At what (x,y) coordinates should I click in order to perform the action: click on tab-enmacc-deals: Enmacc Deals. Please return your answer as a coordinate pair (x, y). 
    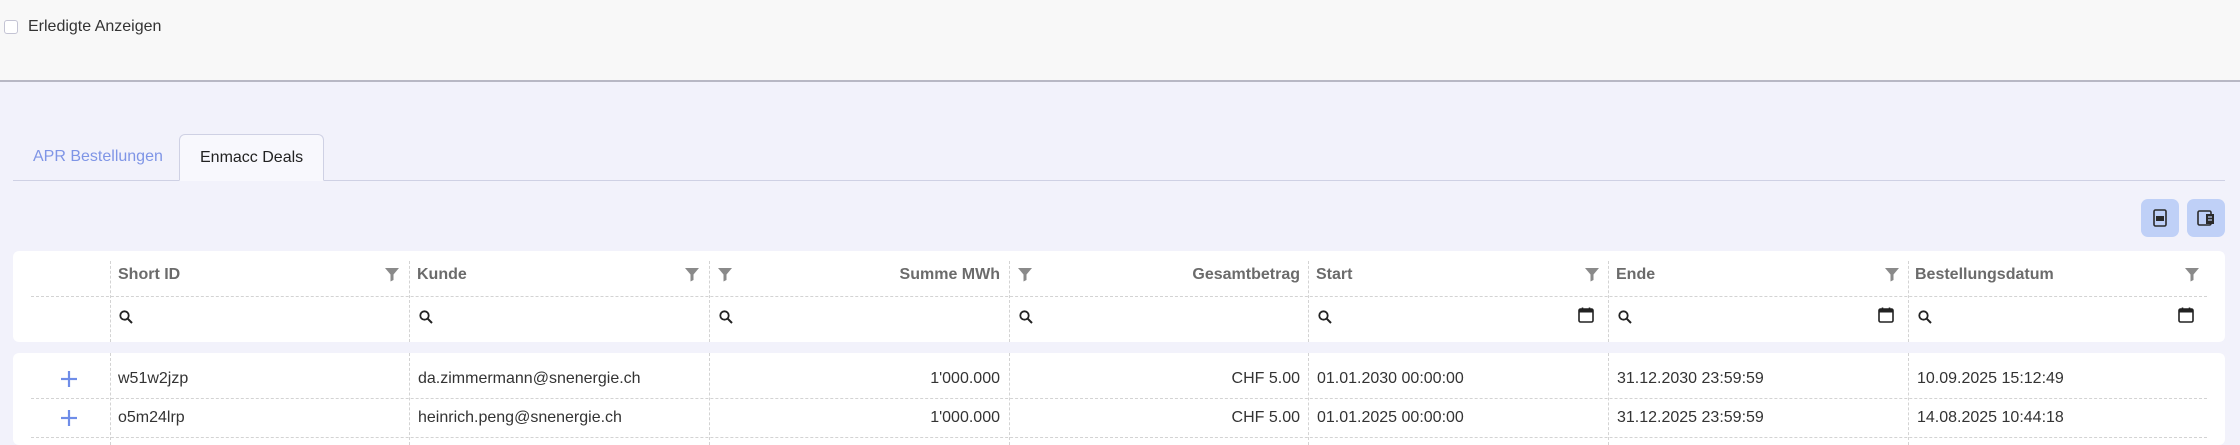
    Looking at the image, I should click on (252, 157).